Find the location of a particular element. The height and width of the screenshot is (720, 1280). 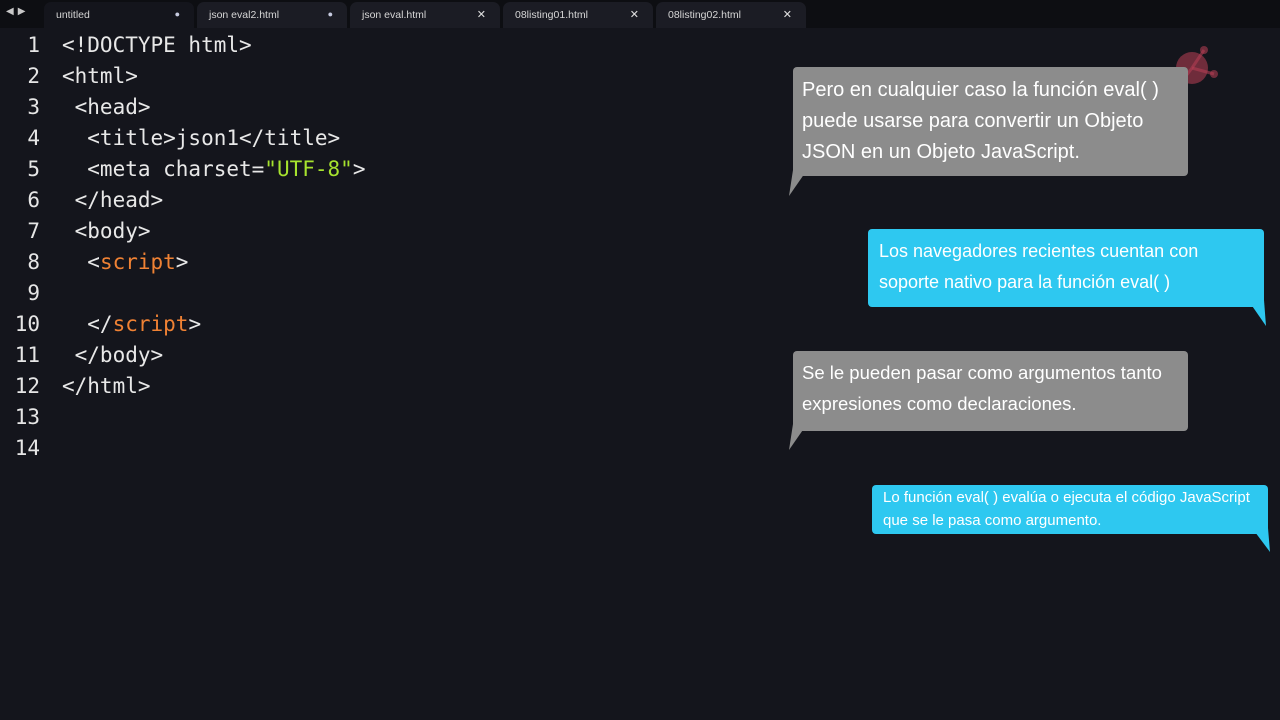

arrow-left-icon: ◀ is located at coordinates (12, 11).